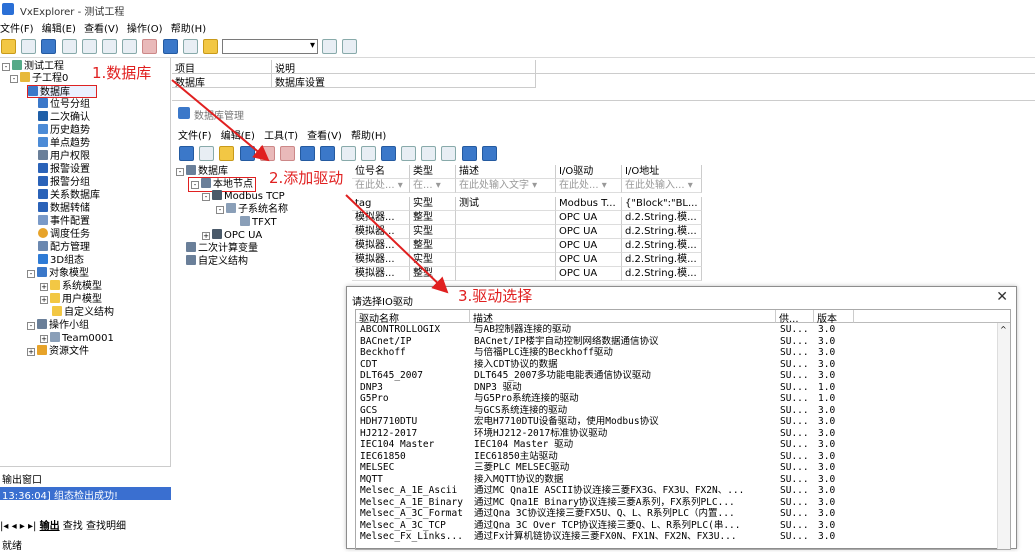 The image size is (1035, 552). Describe the element at coordinates (381, 204) in the screenshot. I see `tag-table-cell: tag` at that location.